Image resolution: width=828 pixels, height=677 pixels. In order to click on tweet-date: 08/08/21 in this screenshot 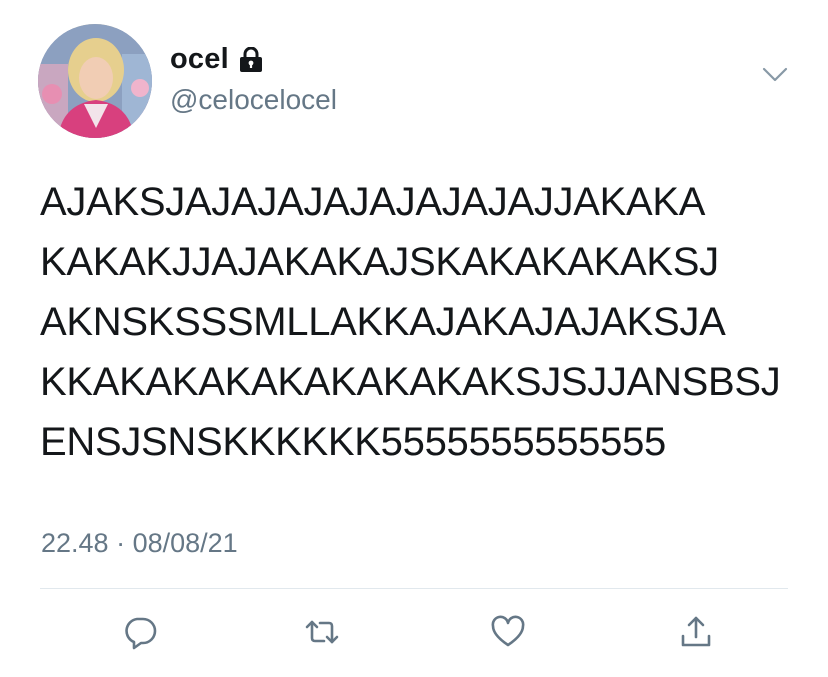, I will do `click(185, 543)`.